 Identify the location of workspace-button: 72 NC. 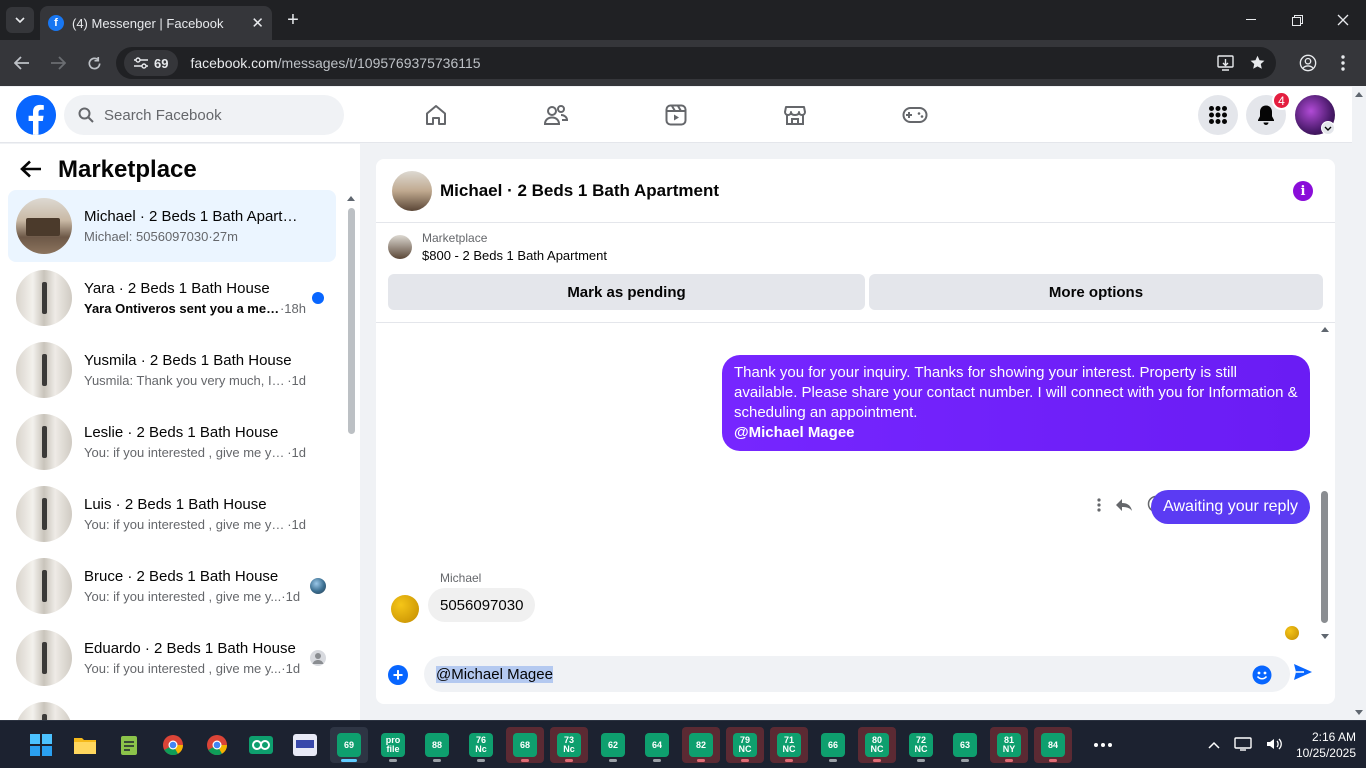
(921, 745).